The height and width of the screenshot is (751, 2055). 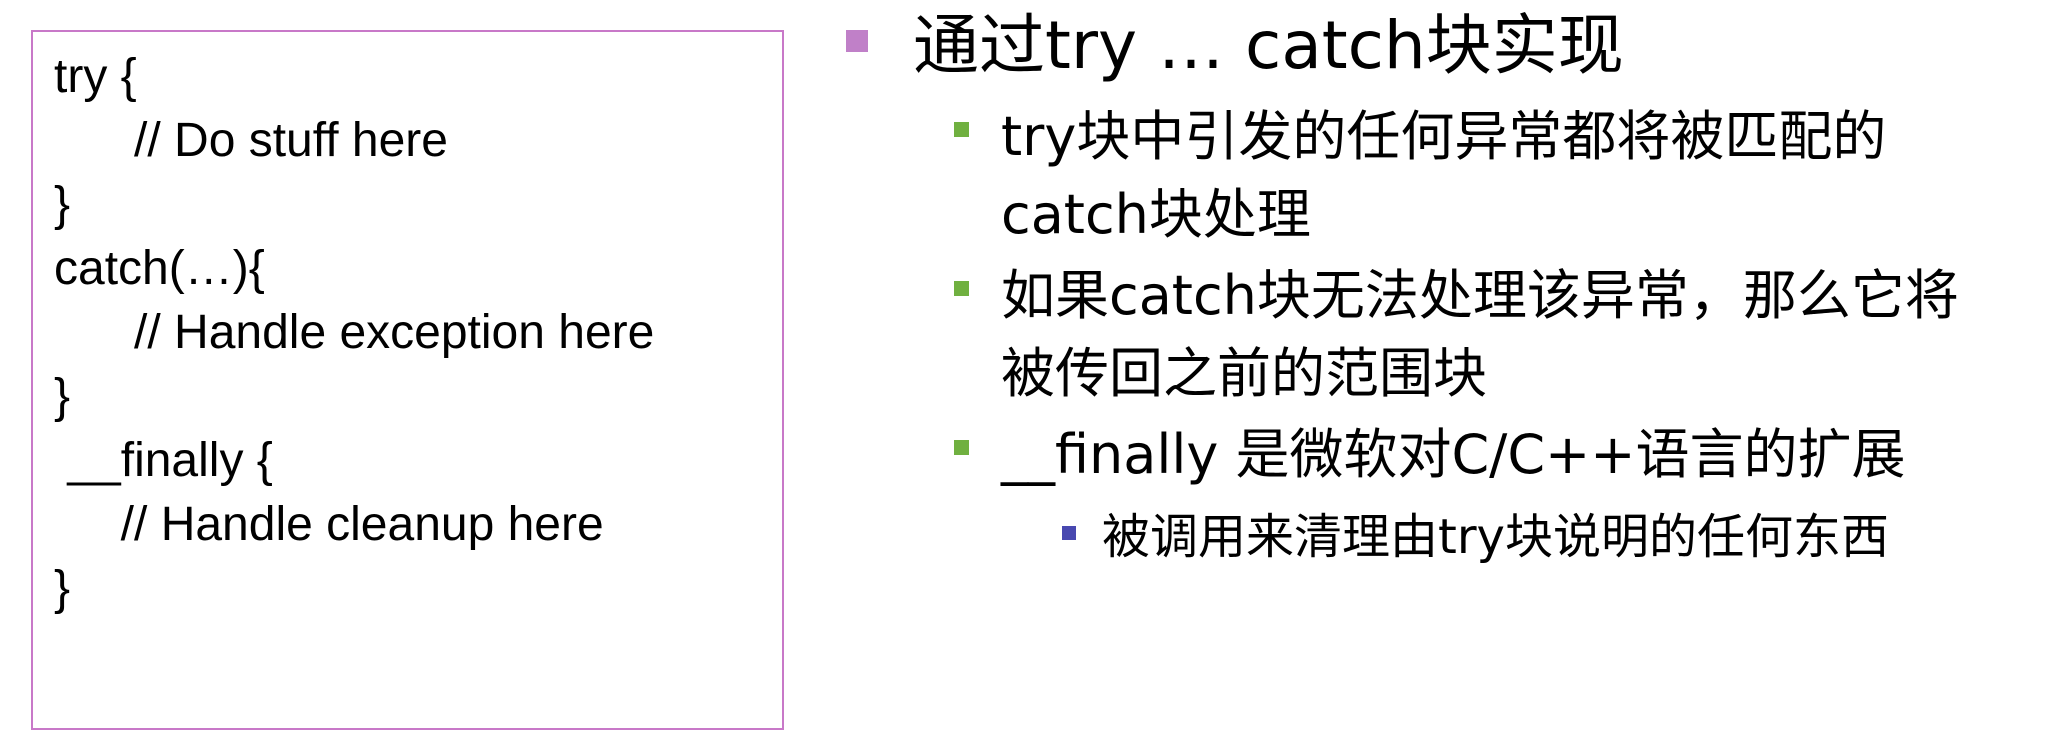 What do you see at coordinates (163, 460) in the screenshot?
I see `code-line: __finally {` at bounding box center [163, 460].